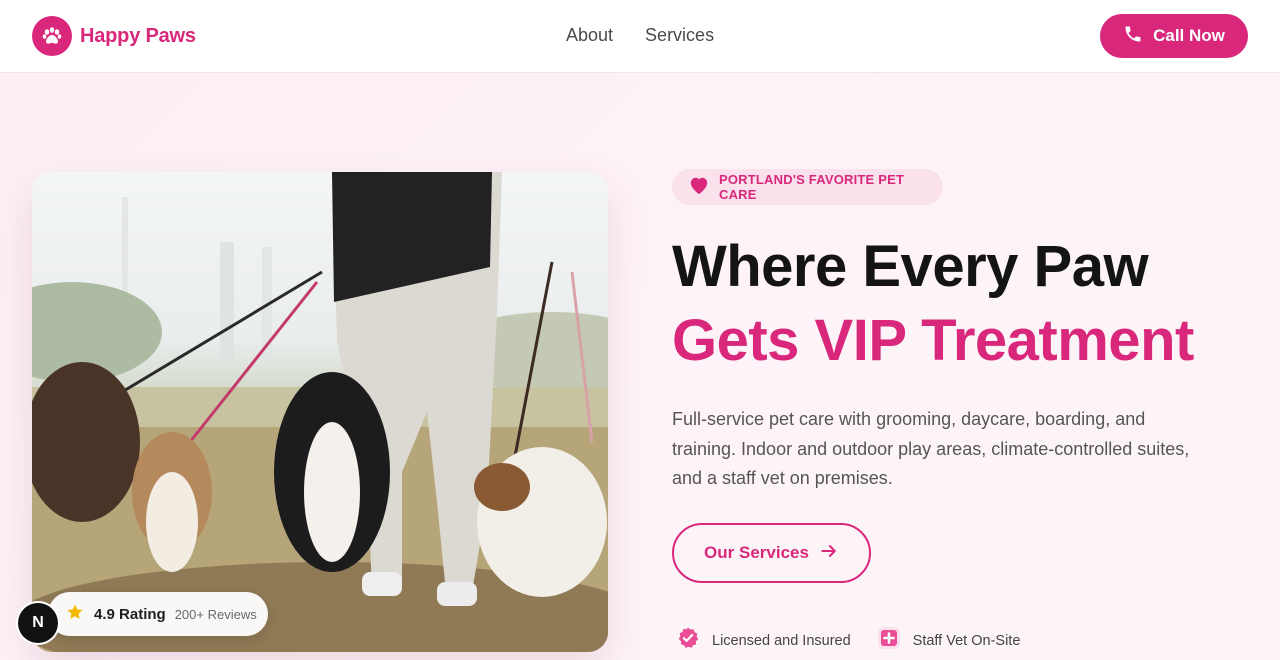 This screenshot has height=660, width=1280. I want to click on hero-title-line-1: Where Every Paw, so click(910, 266).